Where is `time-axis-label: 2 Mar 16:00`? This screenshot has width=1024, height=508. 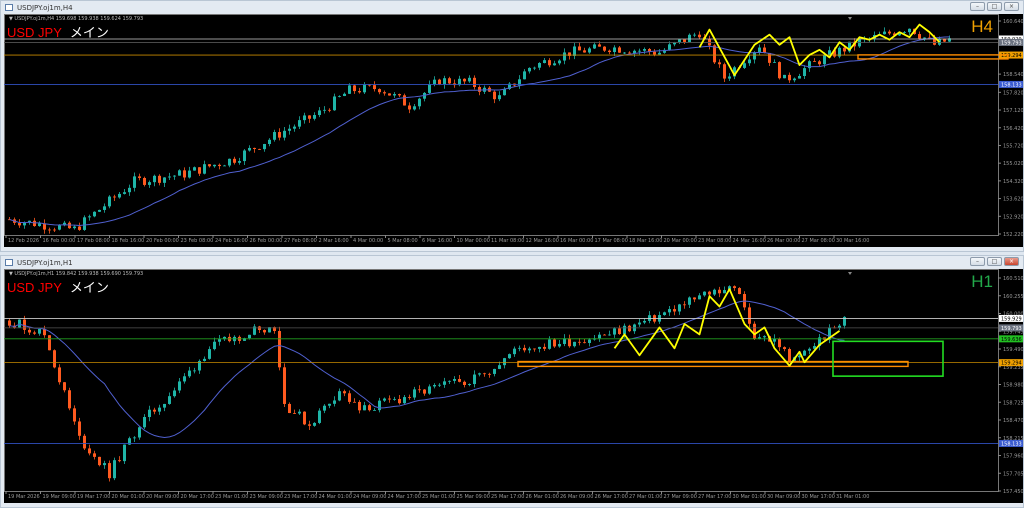
time-axis-label: 2 Mar 16:00 is located at coordinates (334, 241).